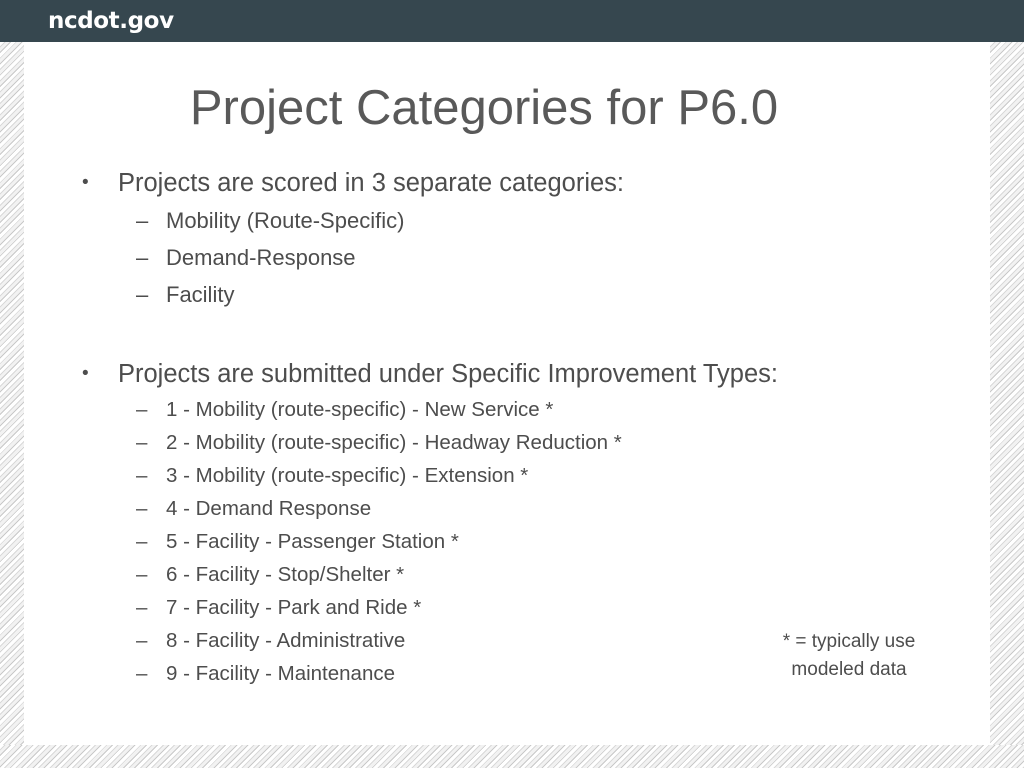 The width and height of the screenshot is (1024, 768). I want to click on footnote-line-1: * = typically use, so click(849, 641).